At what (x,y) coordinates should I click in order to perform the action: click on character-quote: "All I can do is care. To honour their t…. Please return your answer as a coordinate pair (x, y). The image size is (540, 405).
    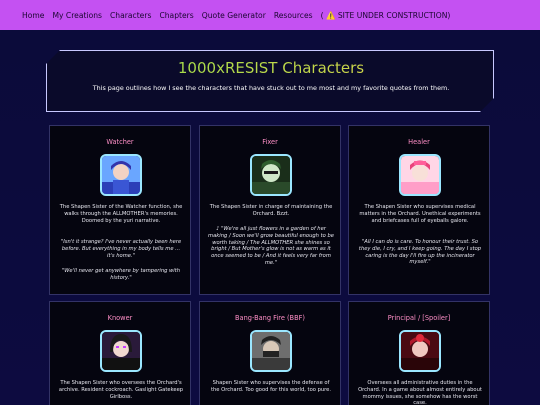
    Looking at the image, I should click on (420, 252).